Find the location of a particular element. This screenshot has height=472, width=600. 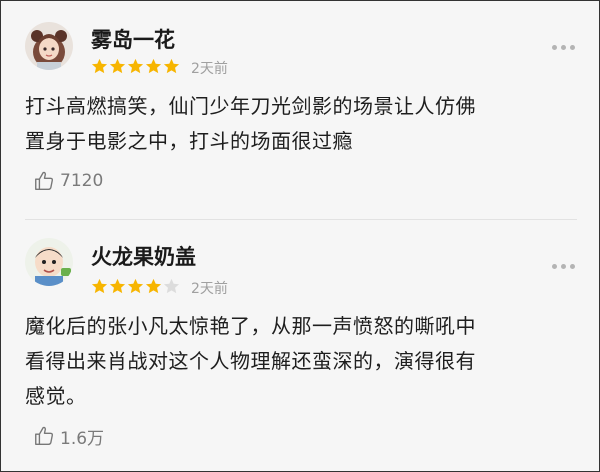

child-avatar-icon is located at coordinates (49, 262).